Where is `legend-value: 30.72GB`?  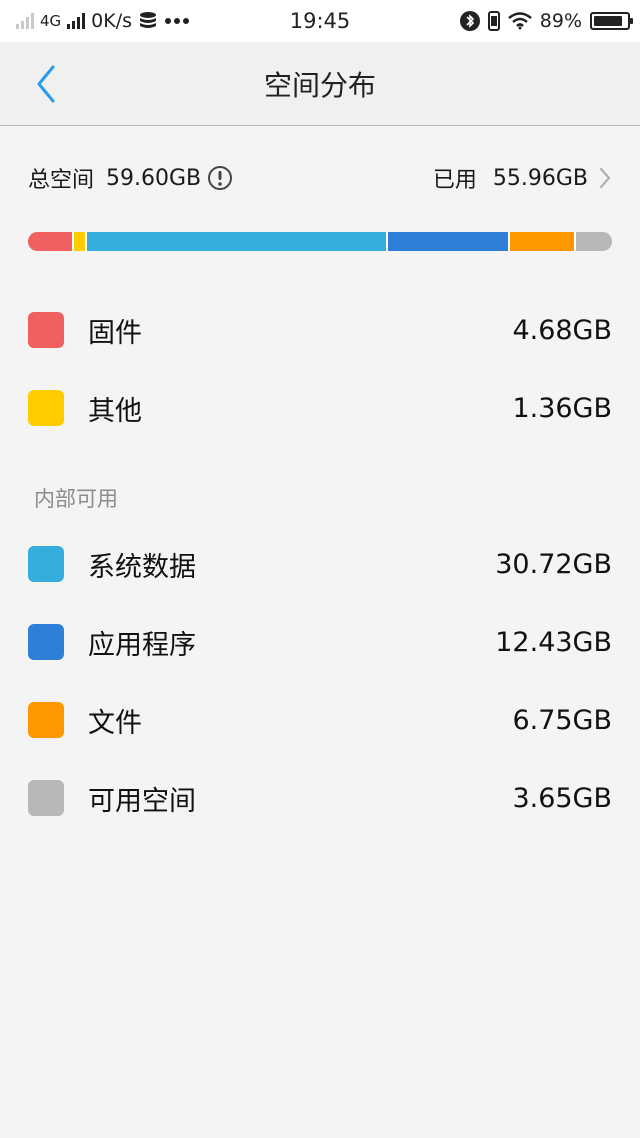 legend-value: 30.72GB is located at coordinates (553, 564).